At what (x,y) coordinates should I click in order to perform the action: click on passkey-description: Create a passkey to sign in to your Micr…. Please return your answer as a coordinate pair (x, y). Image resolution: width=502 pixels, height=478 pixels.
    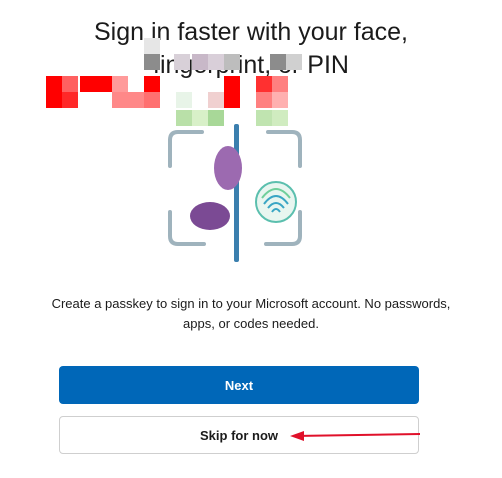
    Looking at the image, I should click on (251, 313).